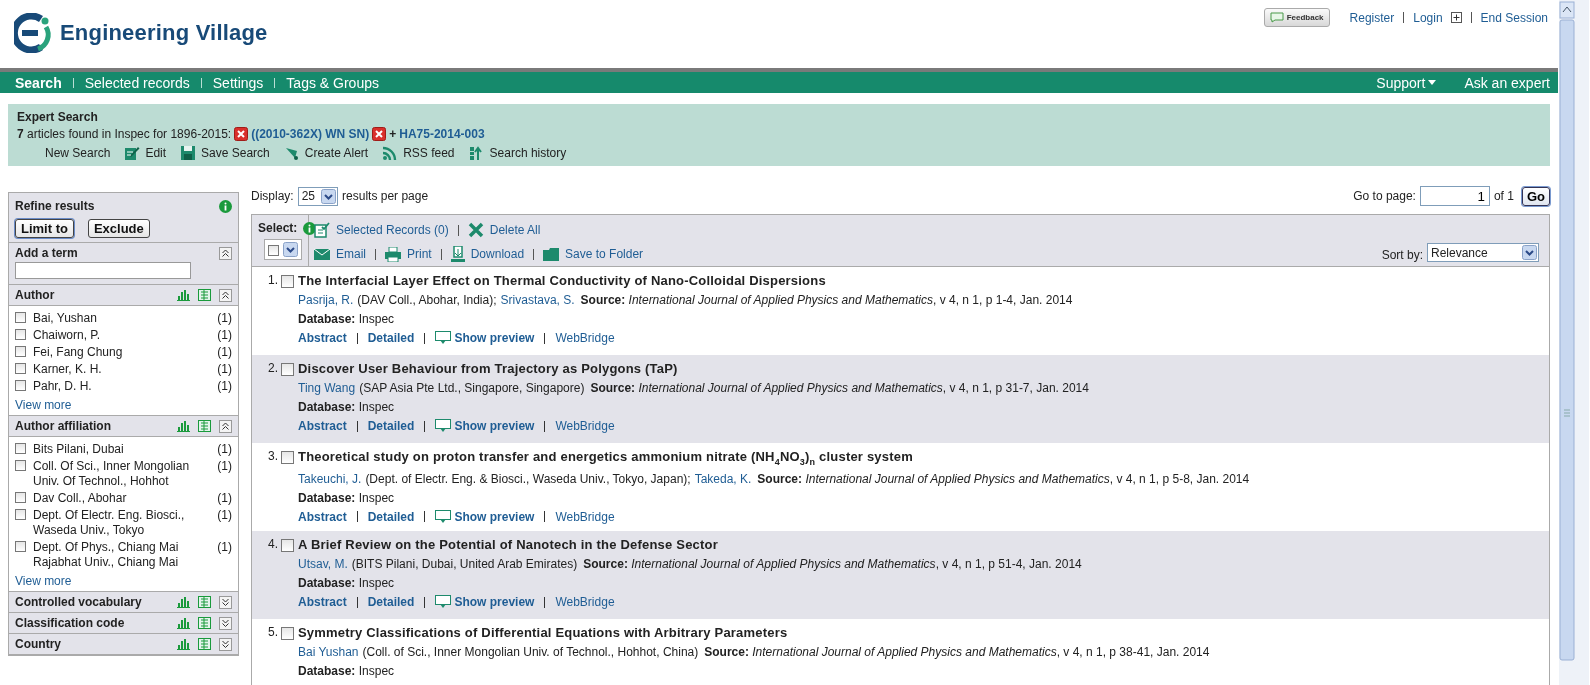  Describe the element at coordinates (754, 632) in the screenshot. I see `result-title: Symmetry Classifications of Differential Equations with Arbitrary Parameters` at that location.